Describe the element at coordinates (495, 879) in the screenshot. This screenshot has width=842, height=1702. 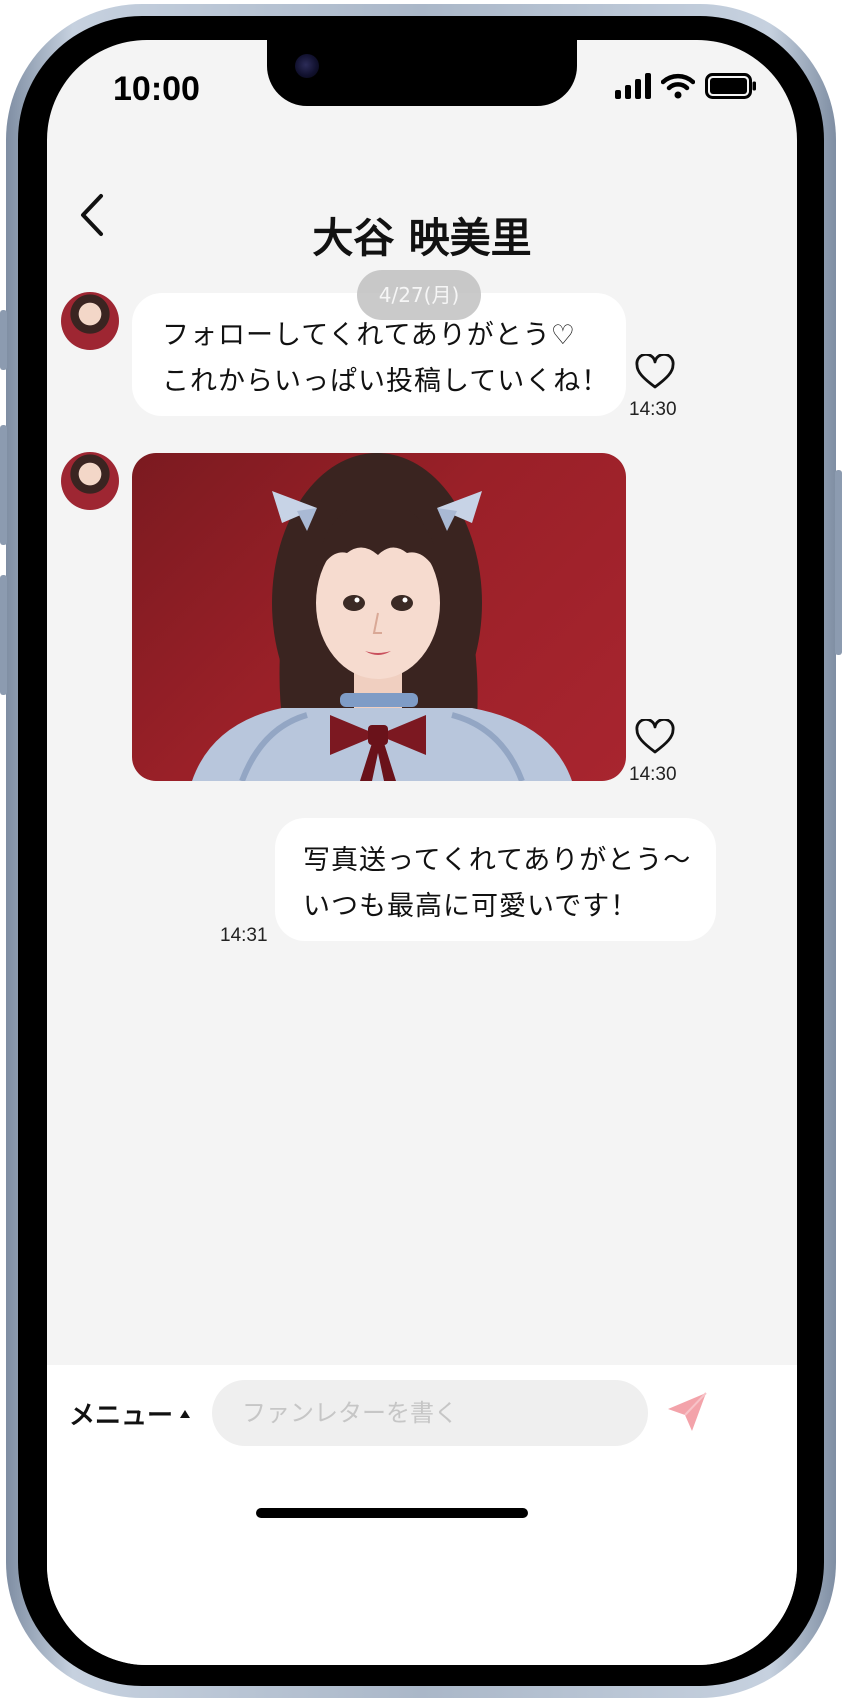
I see `message-bubble: 写真送ってくれてありがとう〜 いつも最高に可愛いです！` at that location.